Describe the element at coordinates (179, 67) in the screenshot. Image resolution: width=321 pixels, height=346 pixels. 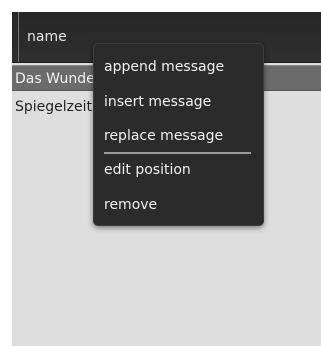
I see `menu-item-append-message: append message` at that location.